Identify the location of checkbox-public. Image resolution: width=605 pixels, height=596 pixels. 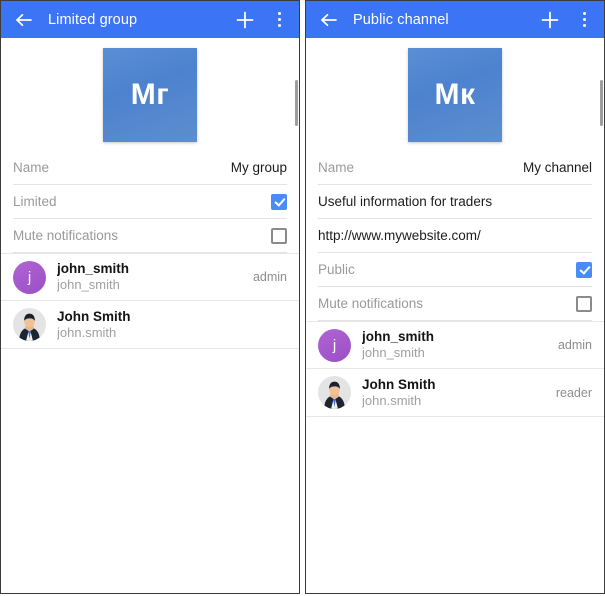
(584, 269).